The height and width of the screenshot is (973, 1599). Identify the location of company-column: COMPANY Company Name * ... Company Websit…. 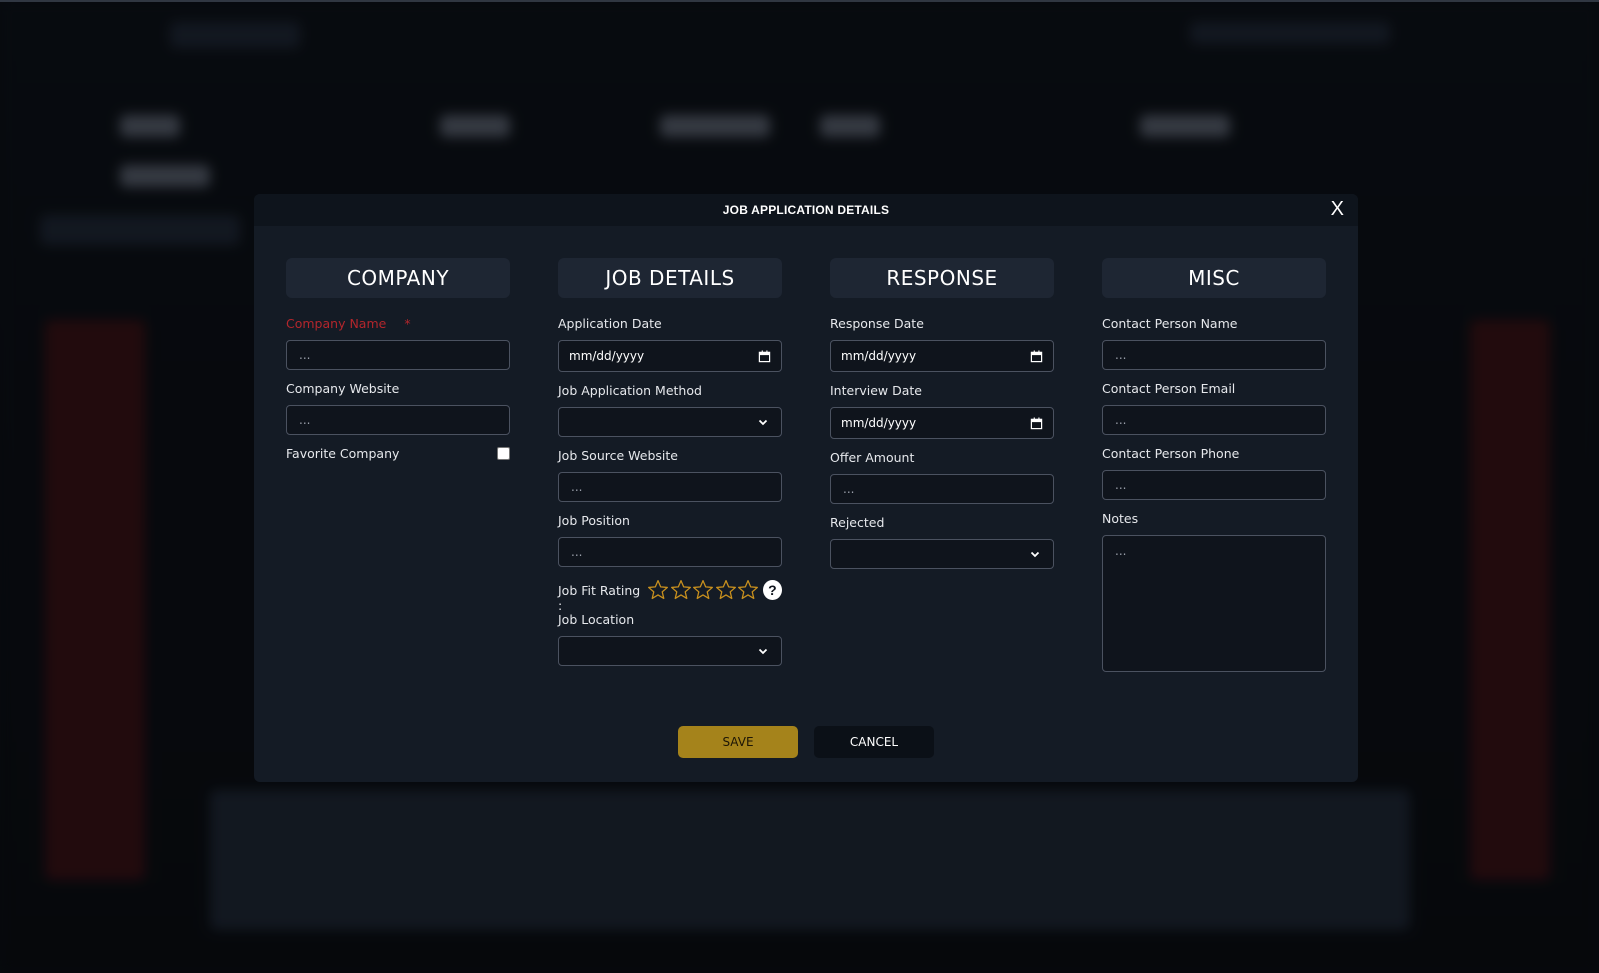
(398, 359).